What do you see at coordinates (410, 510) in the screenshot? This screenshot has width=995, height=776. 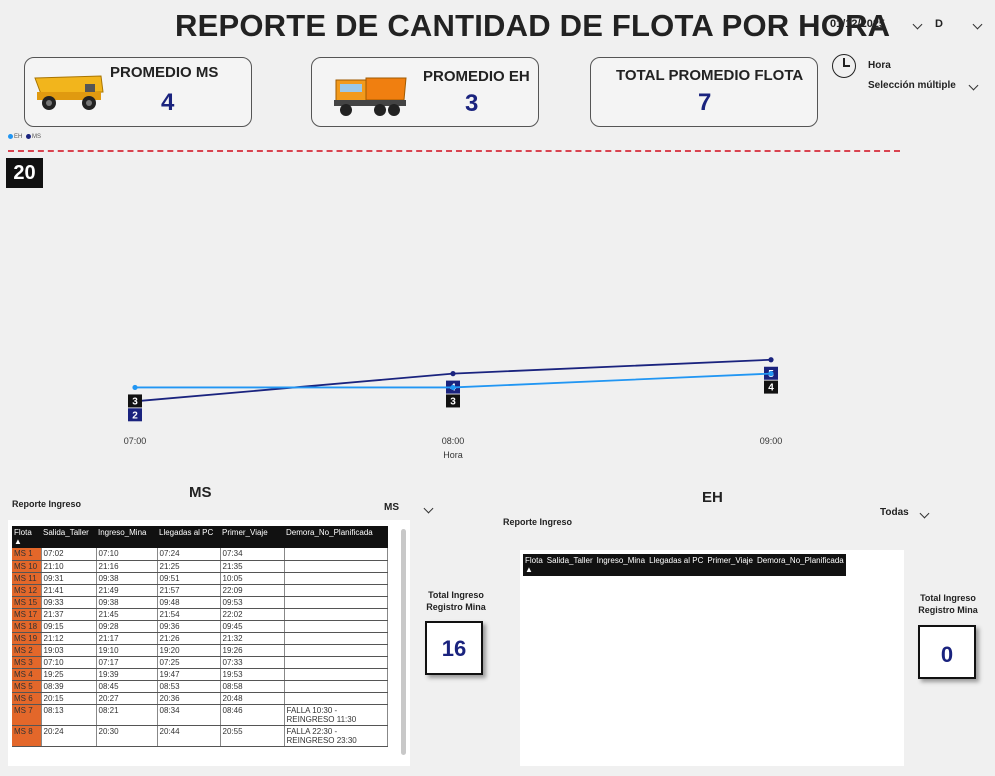 I see `ms-filter-select: MS` at bounding box center [410, 510].